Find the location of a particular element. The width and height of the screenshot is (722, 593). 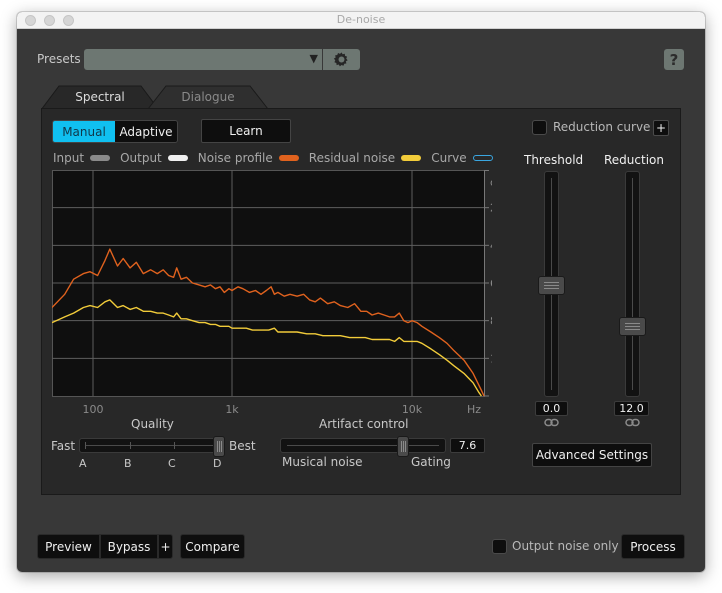

quality-letter-b: B is located at coordinates (128, 463).